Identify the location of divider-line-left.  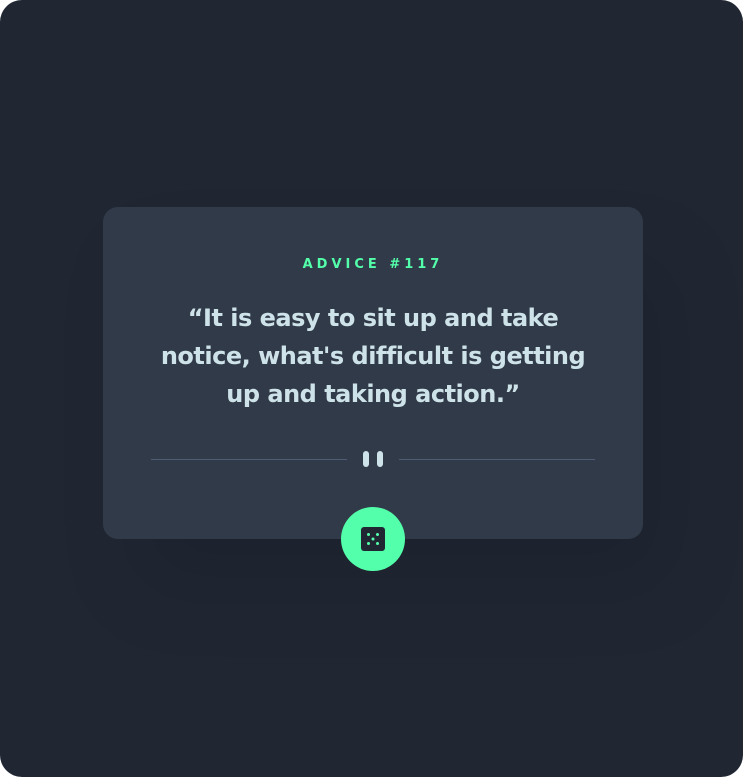
(249, 459).